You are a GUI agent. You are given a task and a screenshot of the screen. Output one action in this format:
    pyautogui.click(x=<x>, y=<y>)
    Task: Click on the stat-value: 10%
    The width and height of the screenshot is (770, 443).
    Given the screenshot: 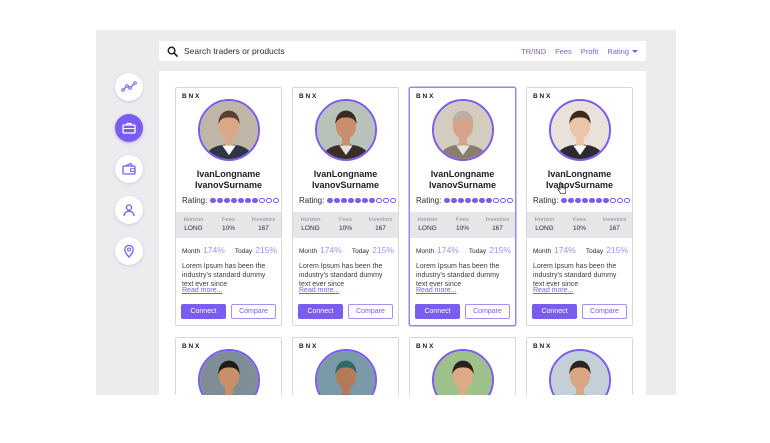 What is the action you would take?
    pyautogui.click(x=462, y=228)
    